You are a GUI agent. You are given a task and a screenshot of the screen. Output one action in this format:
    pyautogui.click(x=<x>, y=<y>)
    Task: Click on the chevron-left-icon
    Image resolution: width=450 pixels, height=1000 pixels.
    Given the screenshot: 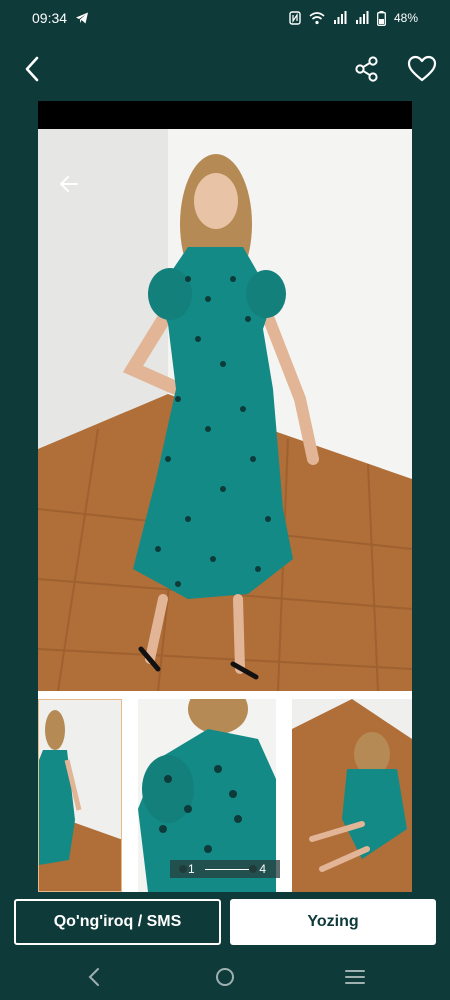 What is the action you would take?
    pyautogui.click(x=32, y=69)
    